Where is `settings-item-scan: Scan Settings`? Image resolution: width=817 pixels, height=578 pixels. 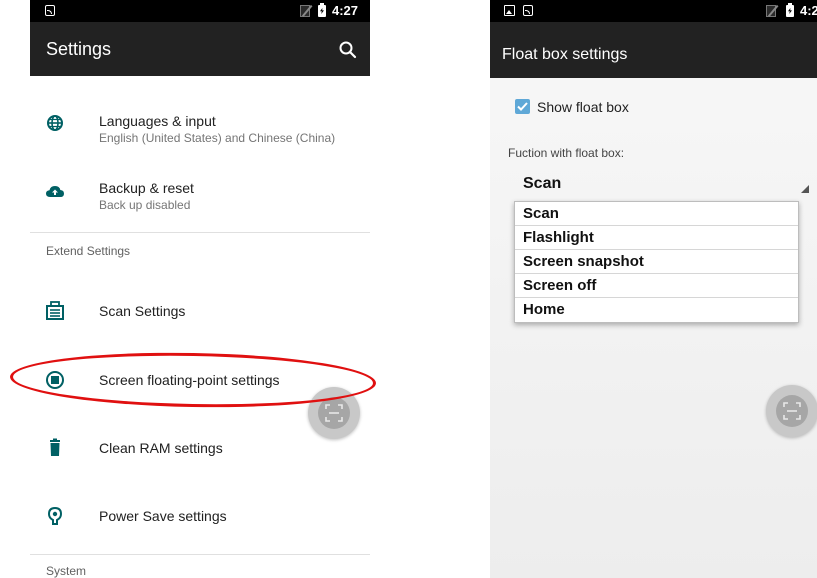
settings-item-scan: Scan Settings is located at coordinates (200, 311).